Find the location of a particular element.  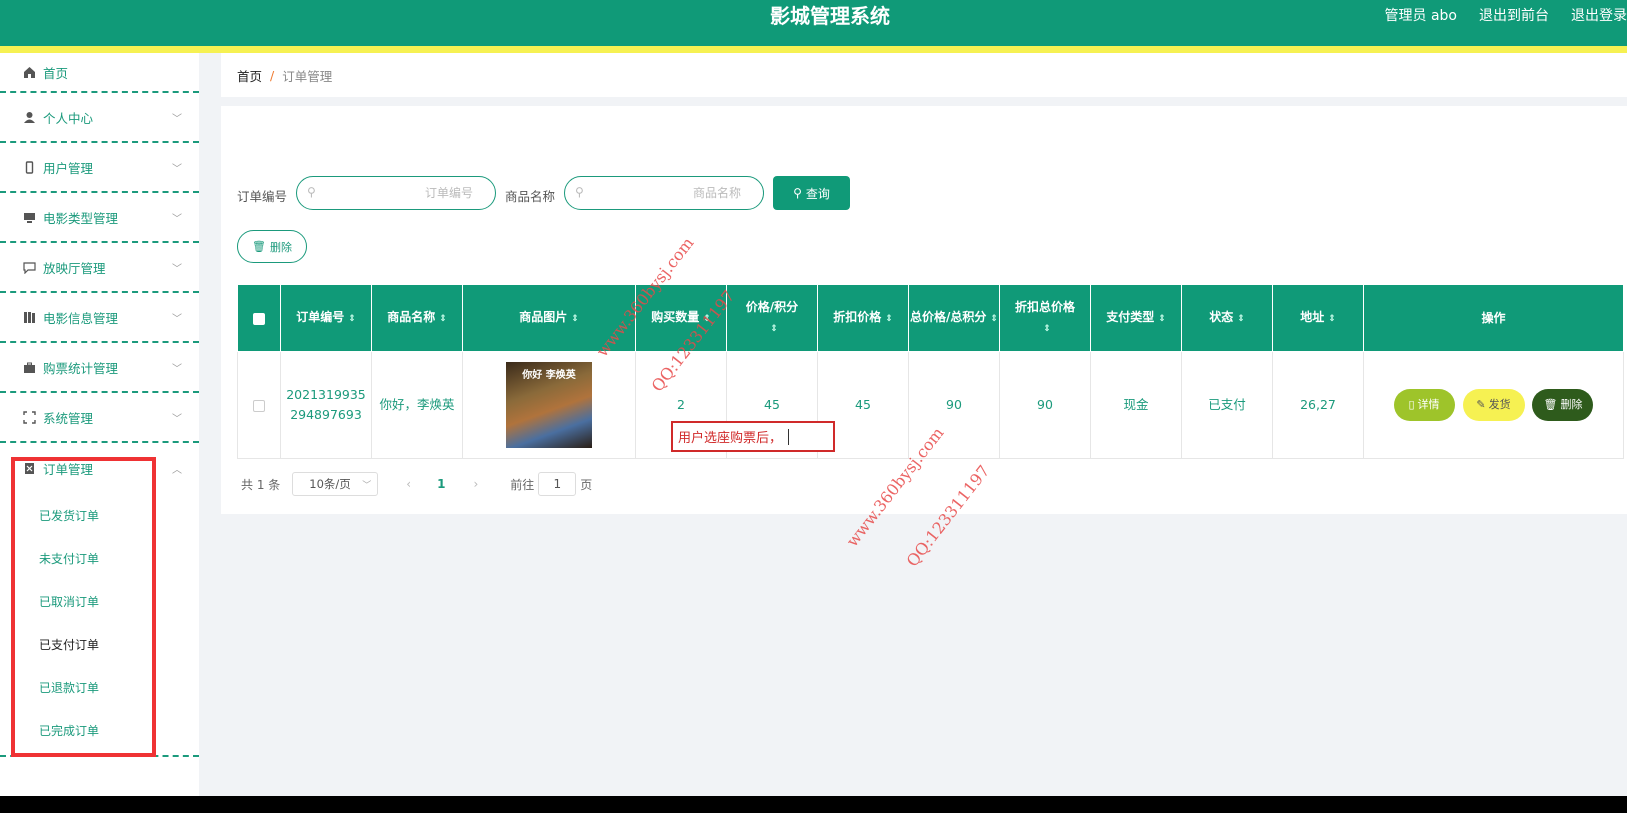

sidebar-item-movie-info: 电影信息管理 ﹀ is located at coordinates (99, 318).